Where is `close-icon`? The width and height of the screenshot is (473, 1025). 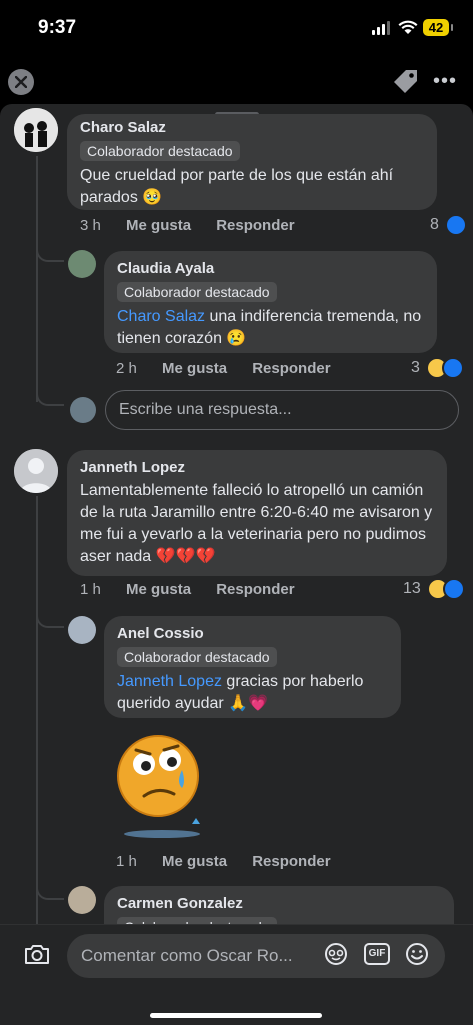
close-icon is located at coordinates (21, 82).